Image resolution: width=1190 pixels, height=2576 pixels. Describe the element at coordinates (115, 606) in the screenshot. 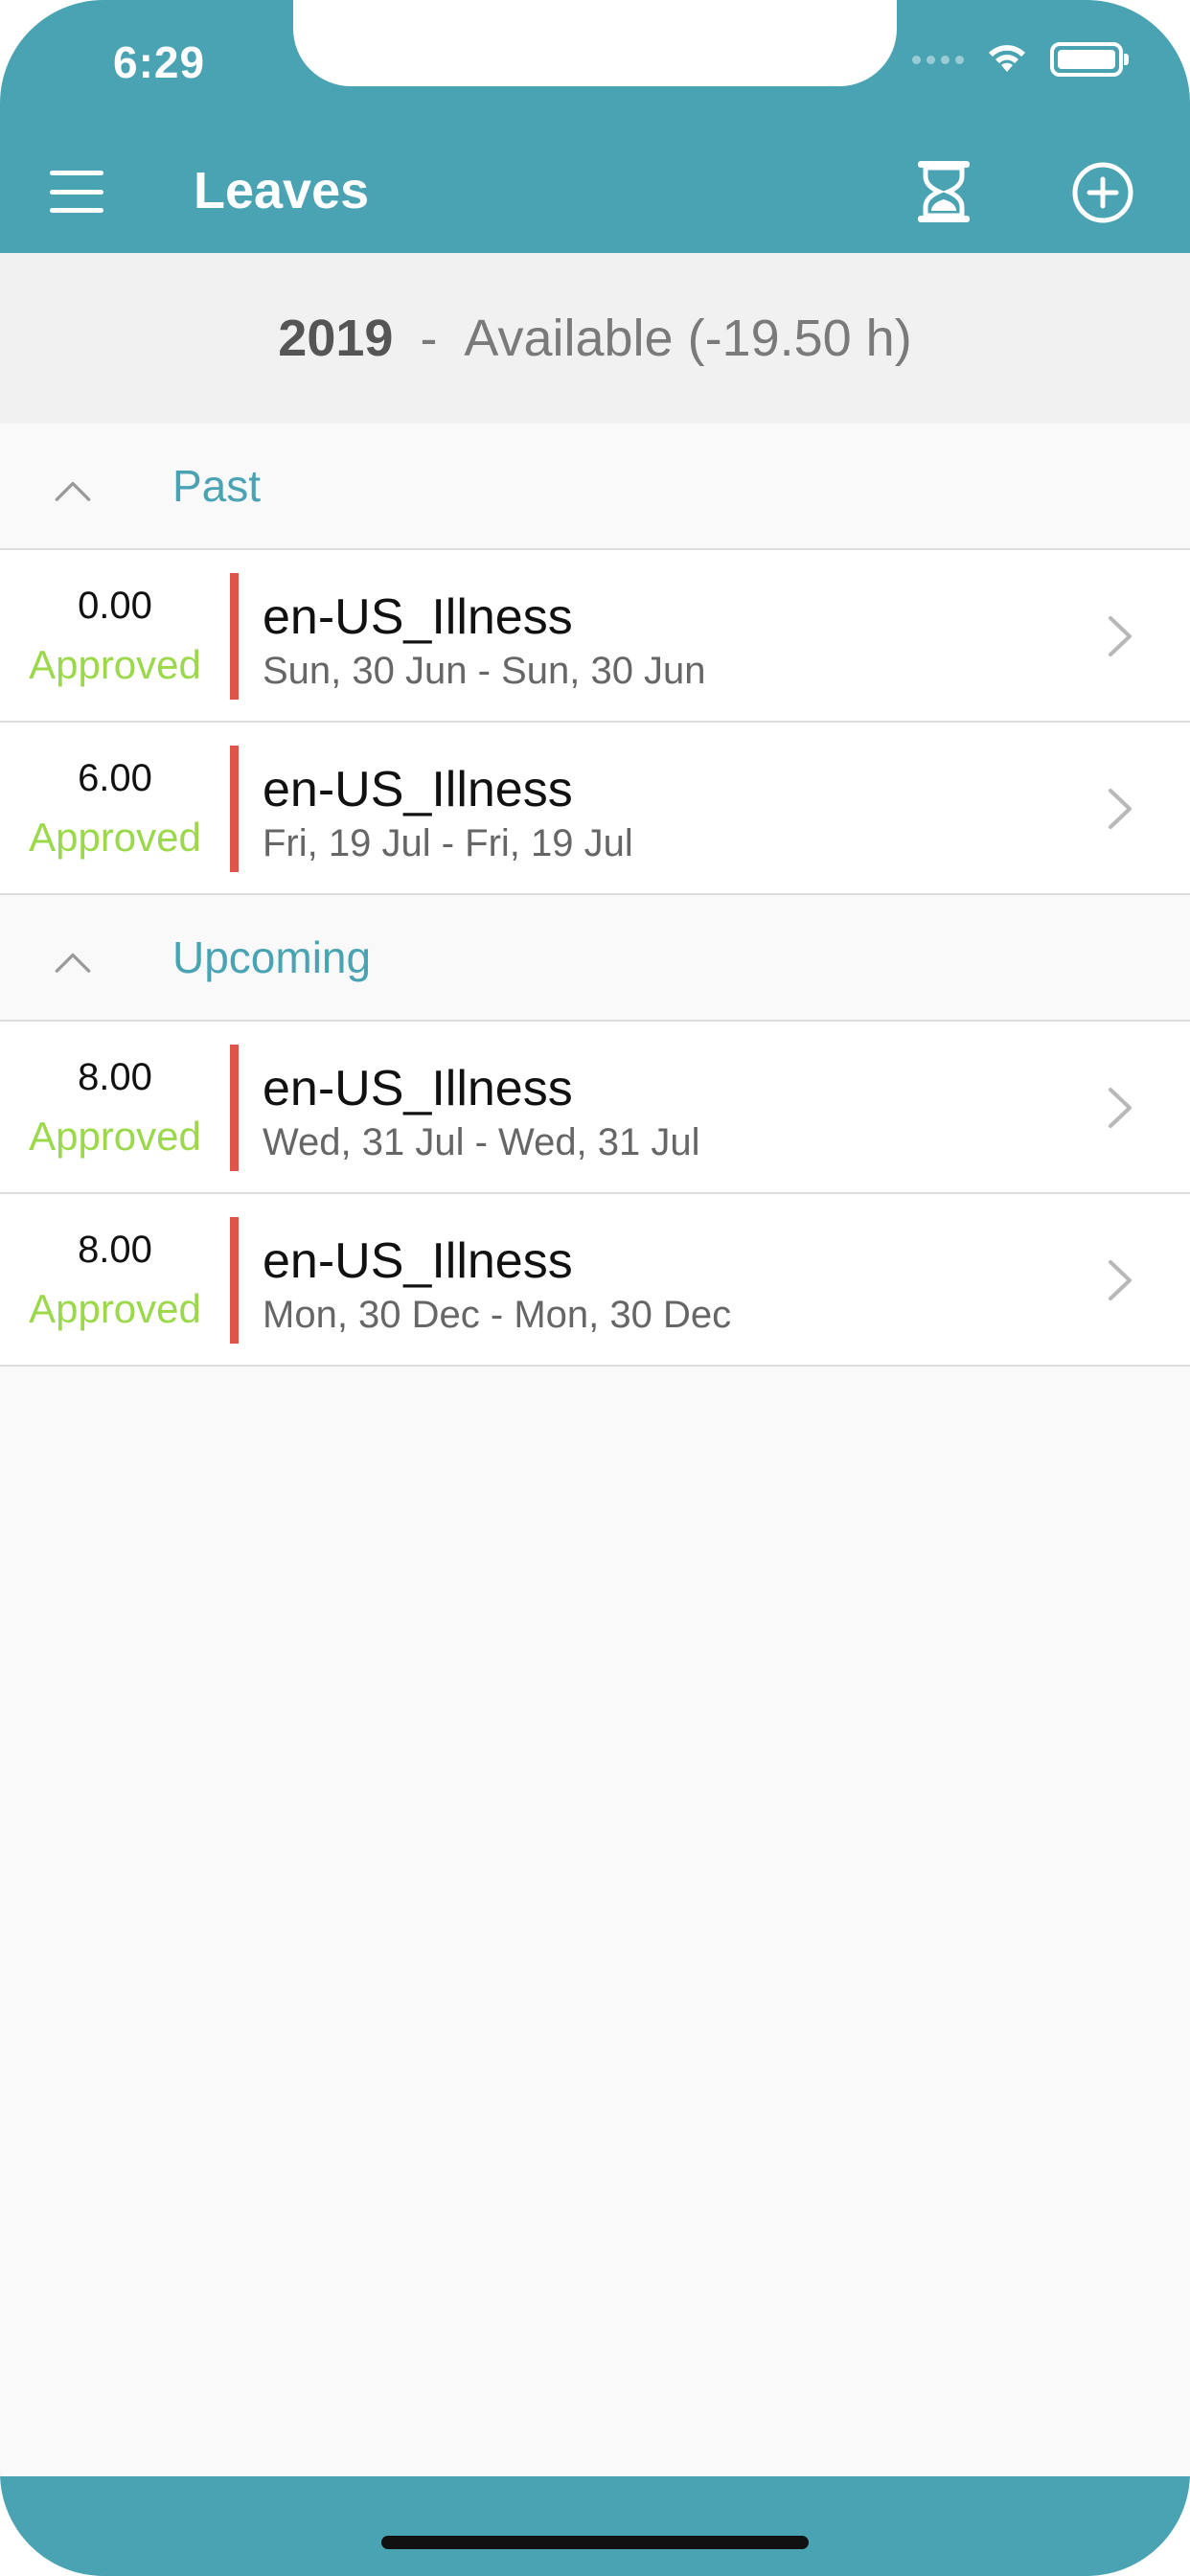

I see `leave-hours: 0.00` at that location.